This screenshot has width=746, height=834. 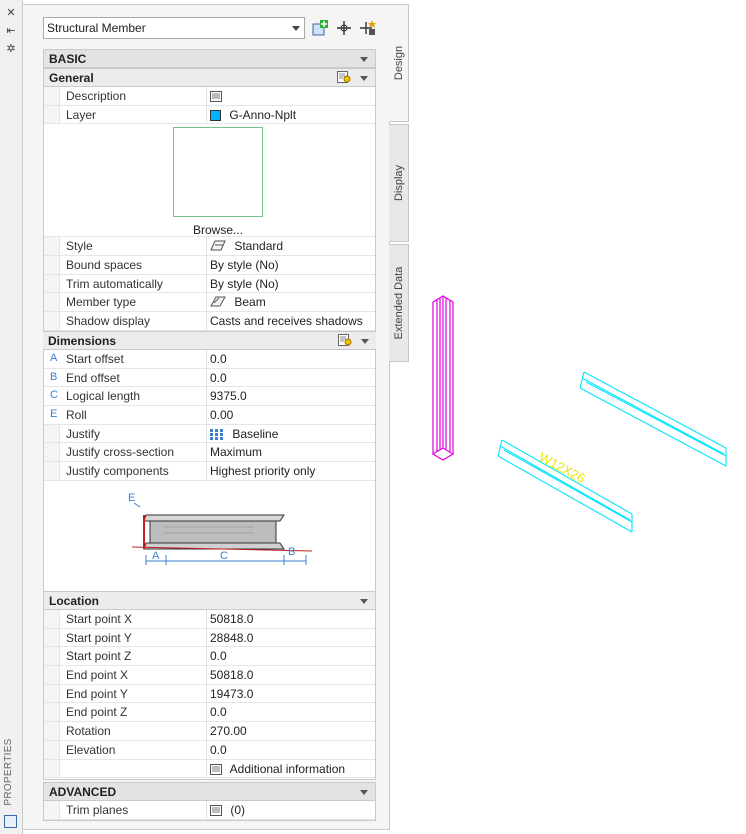 I want to click on tab-display: Display, so click(x=399, y=183).